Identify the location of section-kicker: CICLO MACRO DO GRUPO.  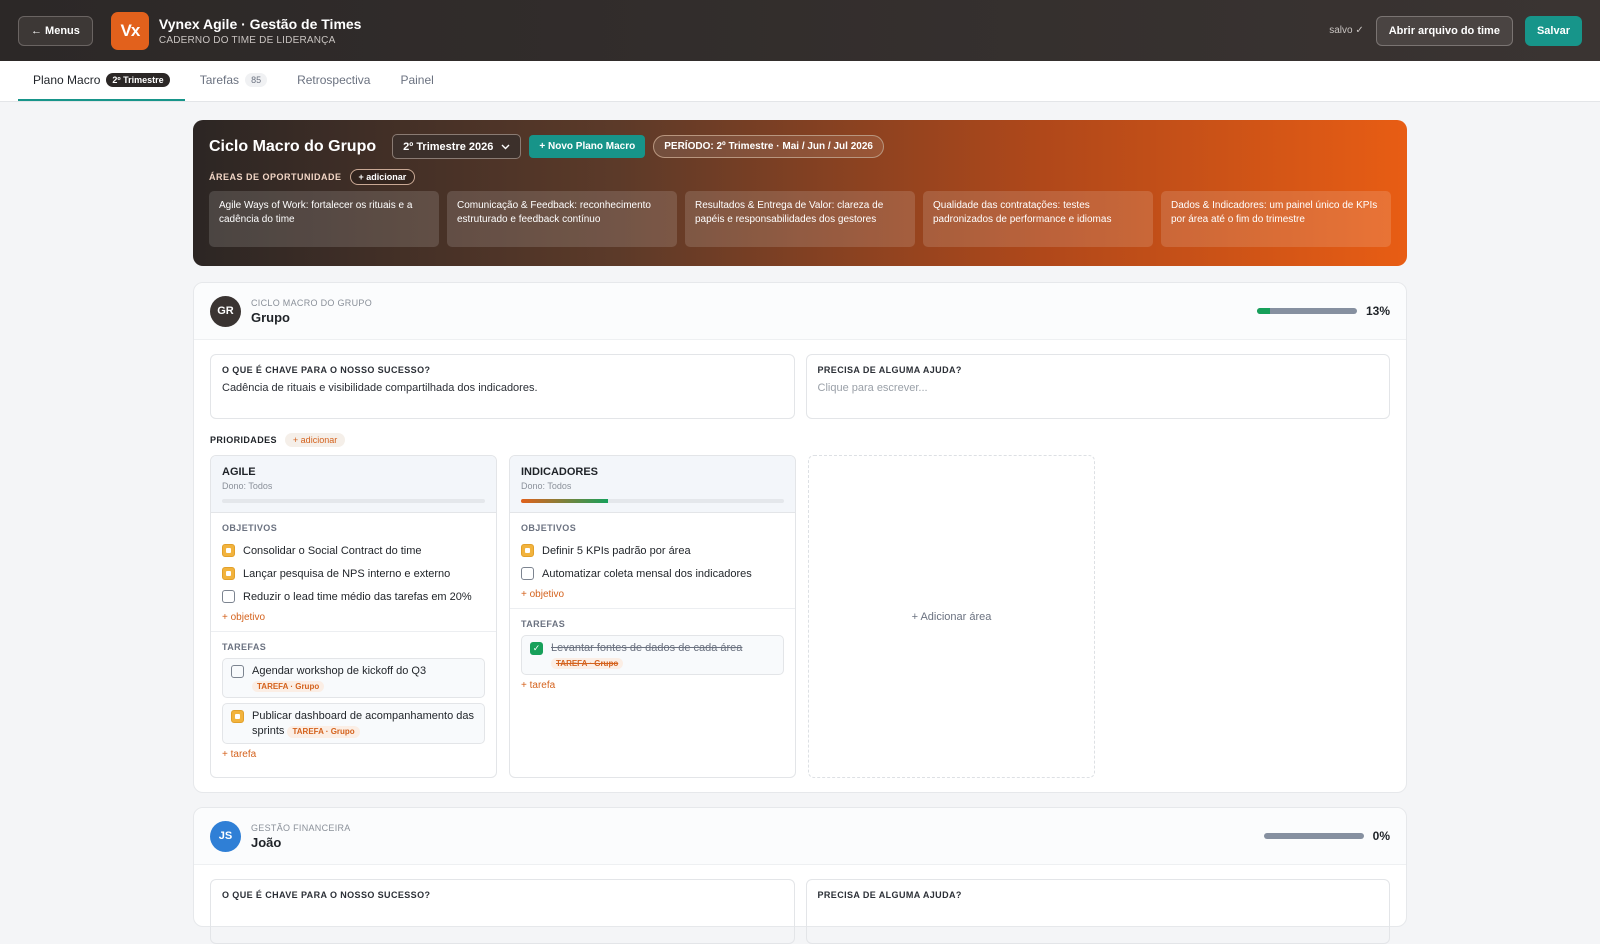
(312, 302).